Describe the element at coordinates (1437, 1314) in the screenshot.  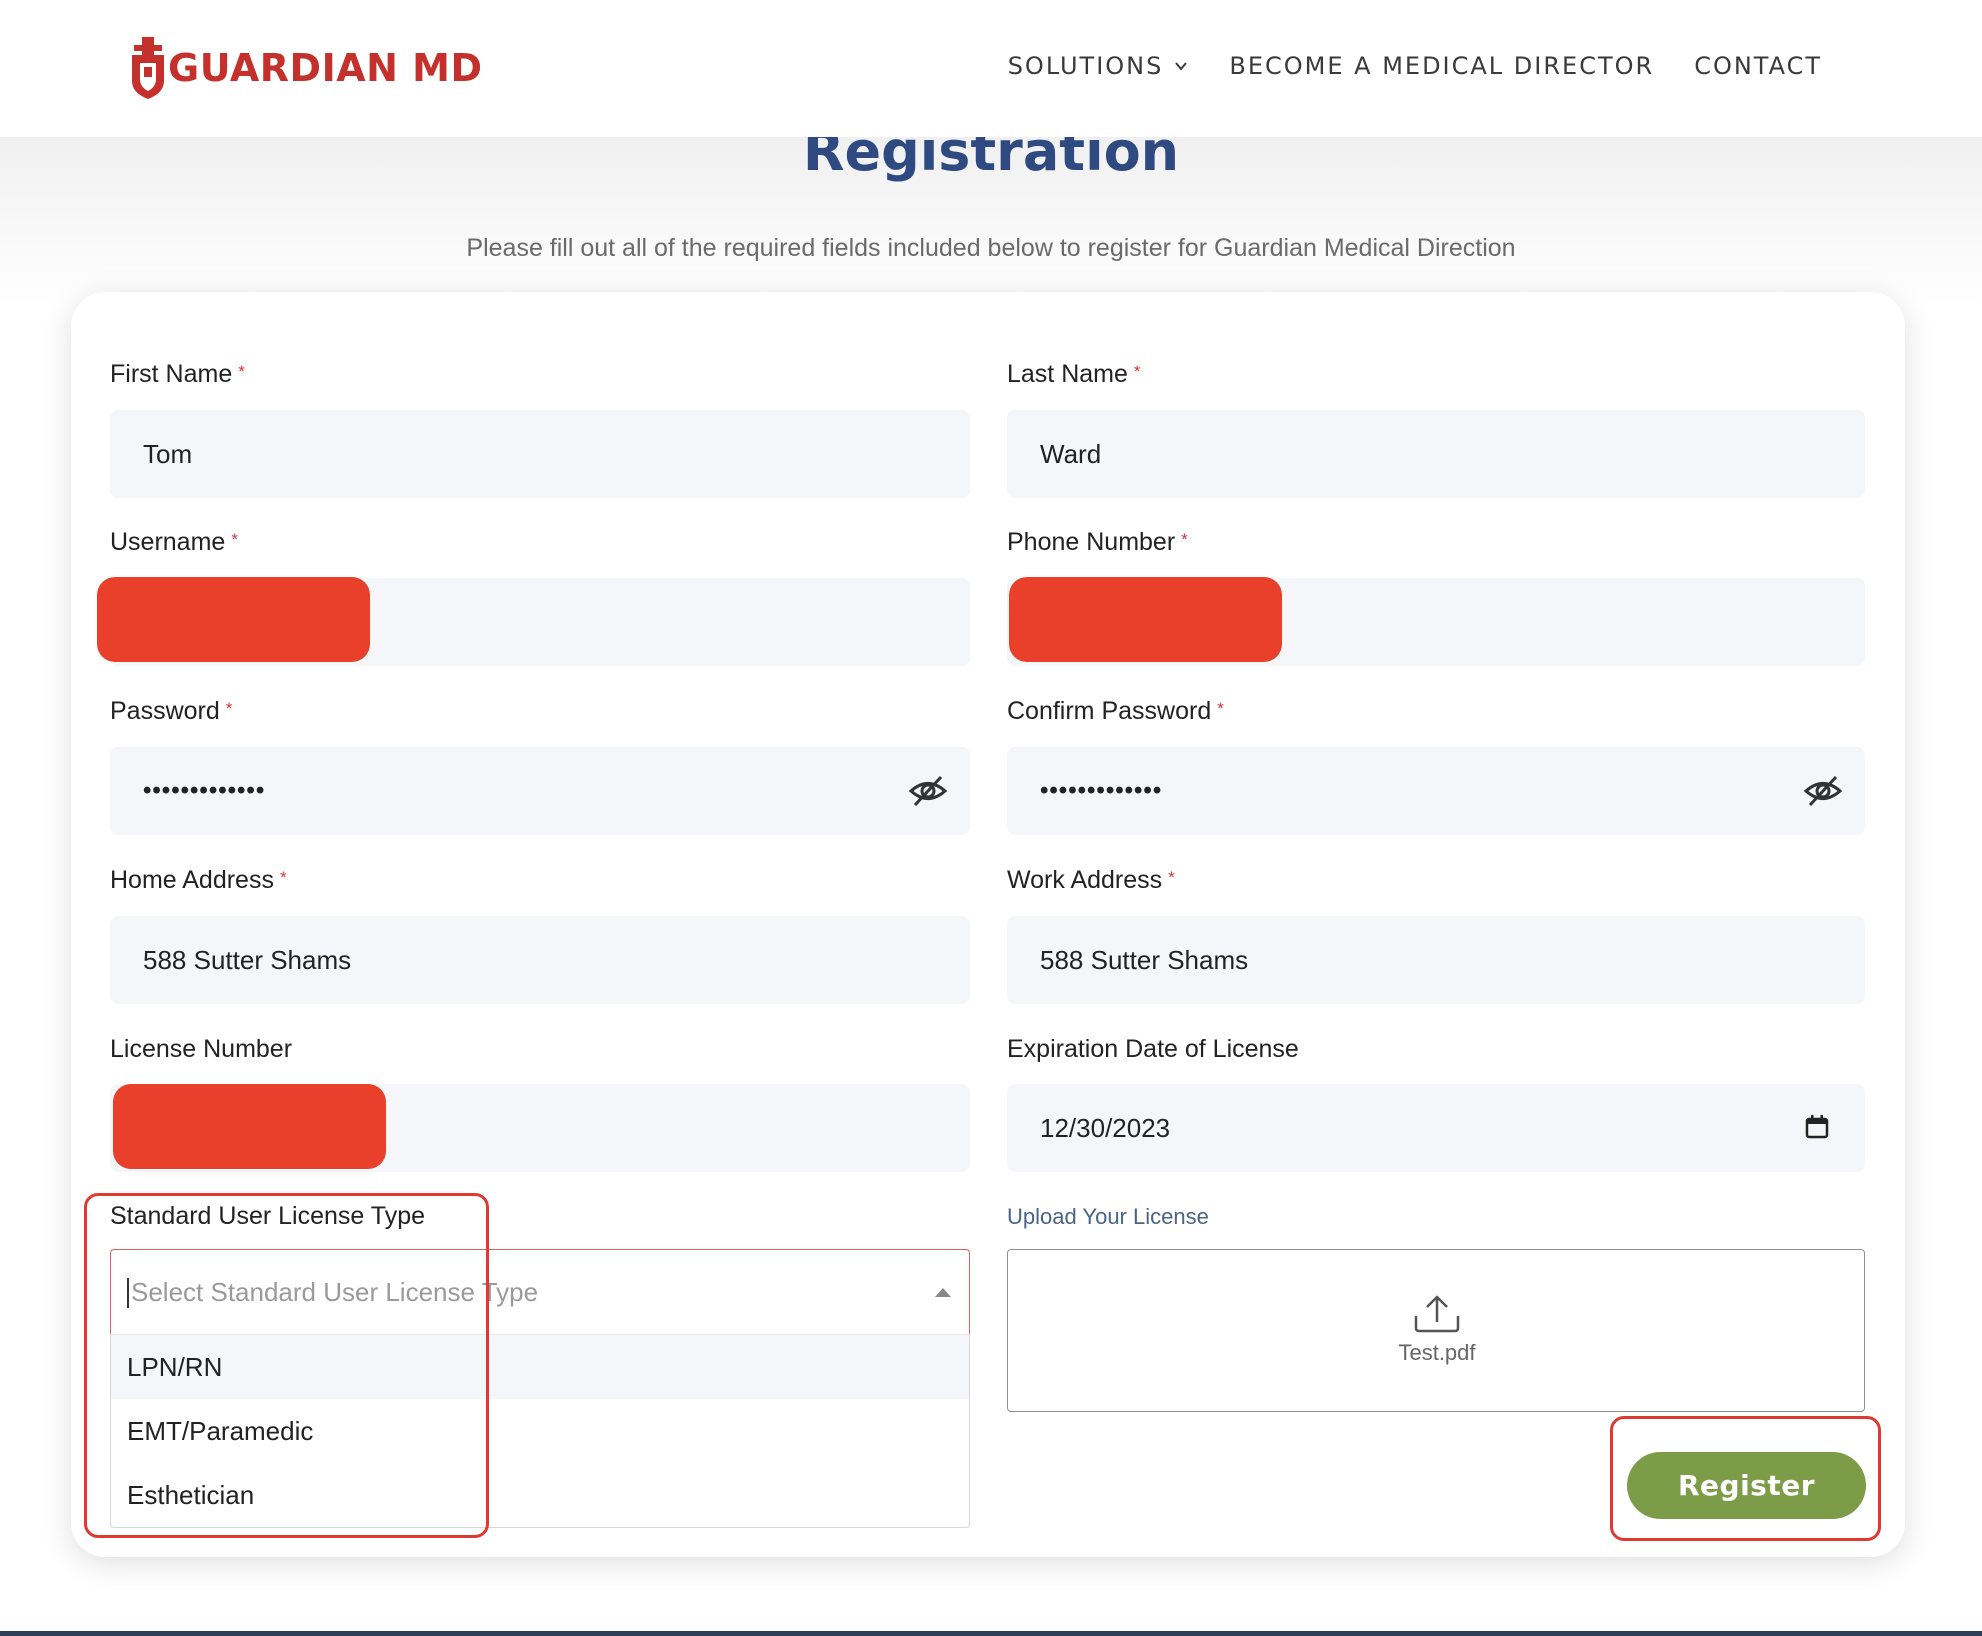
I see `upload-icon` at that location.